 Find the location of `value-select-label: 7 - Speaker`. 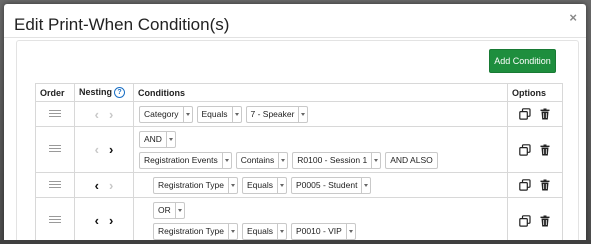

value-select-label: 7 - Speaker is located at coordinates (272, 113).